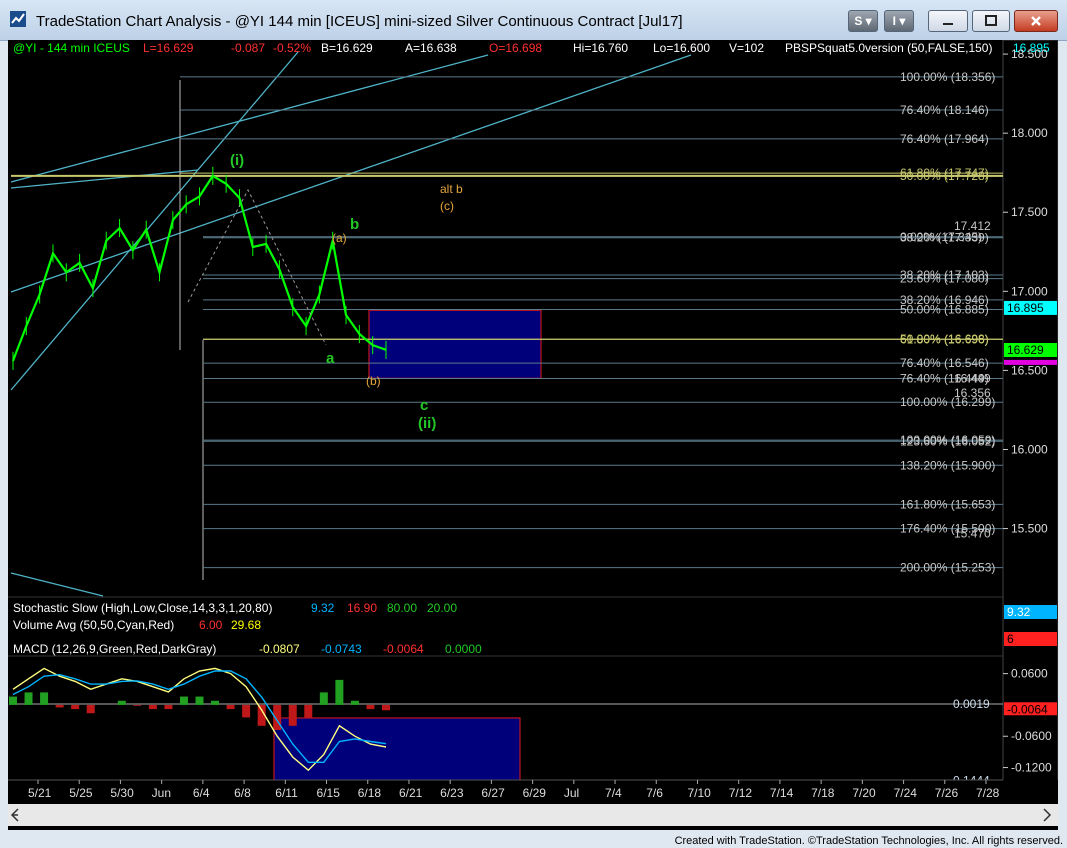 This screenshot has height=848, width=1067. Describe the element at coordinates (463, 649) in the screenshot. I see `macd-legend-item: 0.0000` at that location.